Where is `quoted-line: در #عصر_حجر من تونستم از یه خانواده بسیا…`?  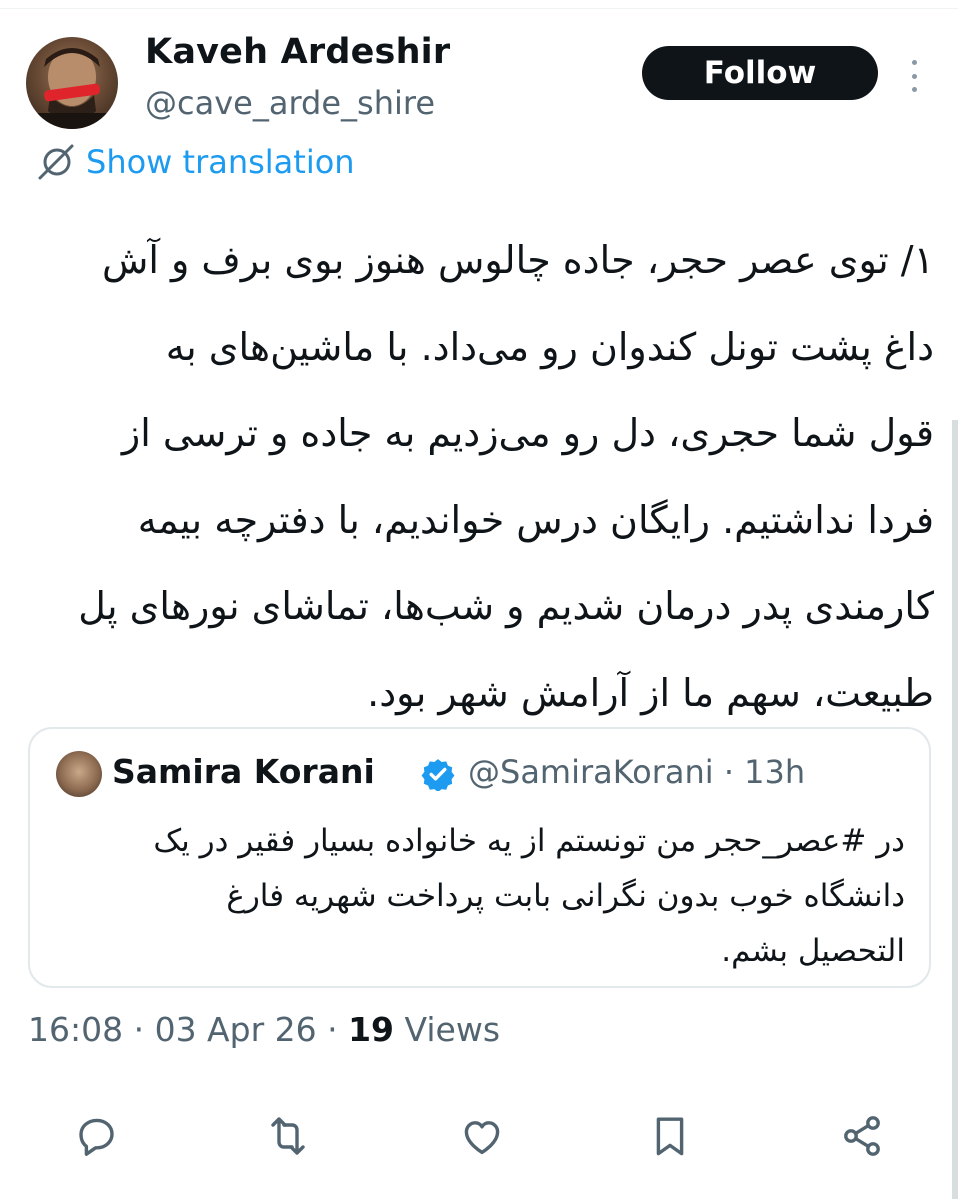 quoted-line: در #عصر_حجر من تونستم از یه خانواده بسیا… is located at coordinates (529, 841).